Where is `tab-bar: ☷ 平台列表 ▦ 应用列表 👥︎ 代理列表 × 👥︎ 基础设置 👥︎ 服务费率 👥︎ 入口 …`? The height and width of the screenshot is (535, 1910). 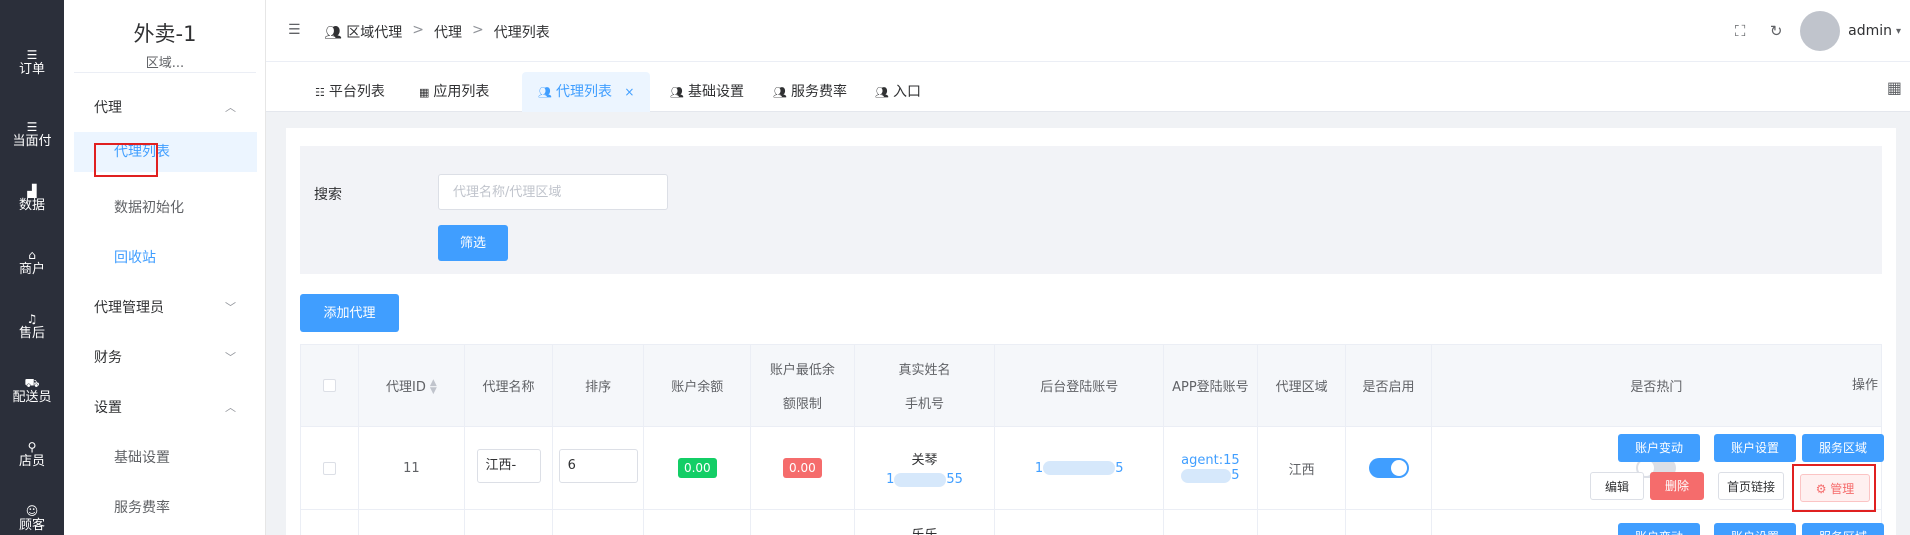 tab-bar: ☷ 平台列表 ▦ 应用列表 👥︎ 代理列表 × 👥︎ 基础设置 👥︎ 服务费率 👥︎ 入口 … is located at coordinates (1088, 87).